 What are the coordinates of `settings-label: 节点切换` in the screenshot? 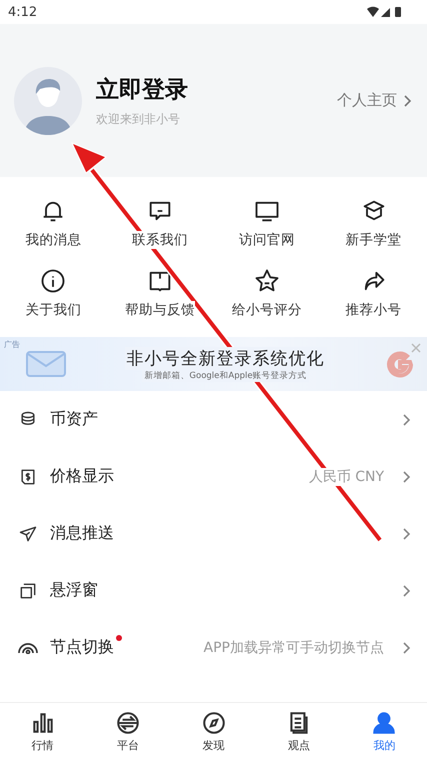 It's located at (82, 647).